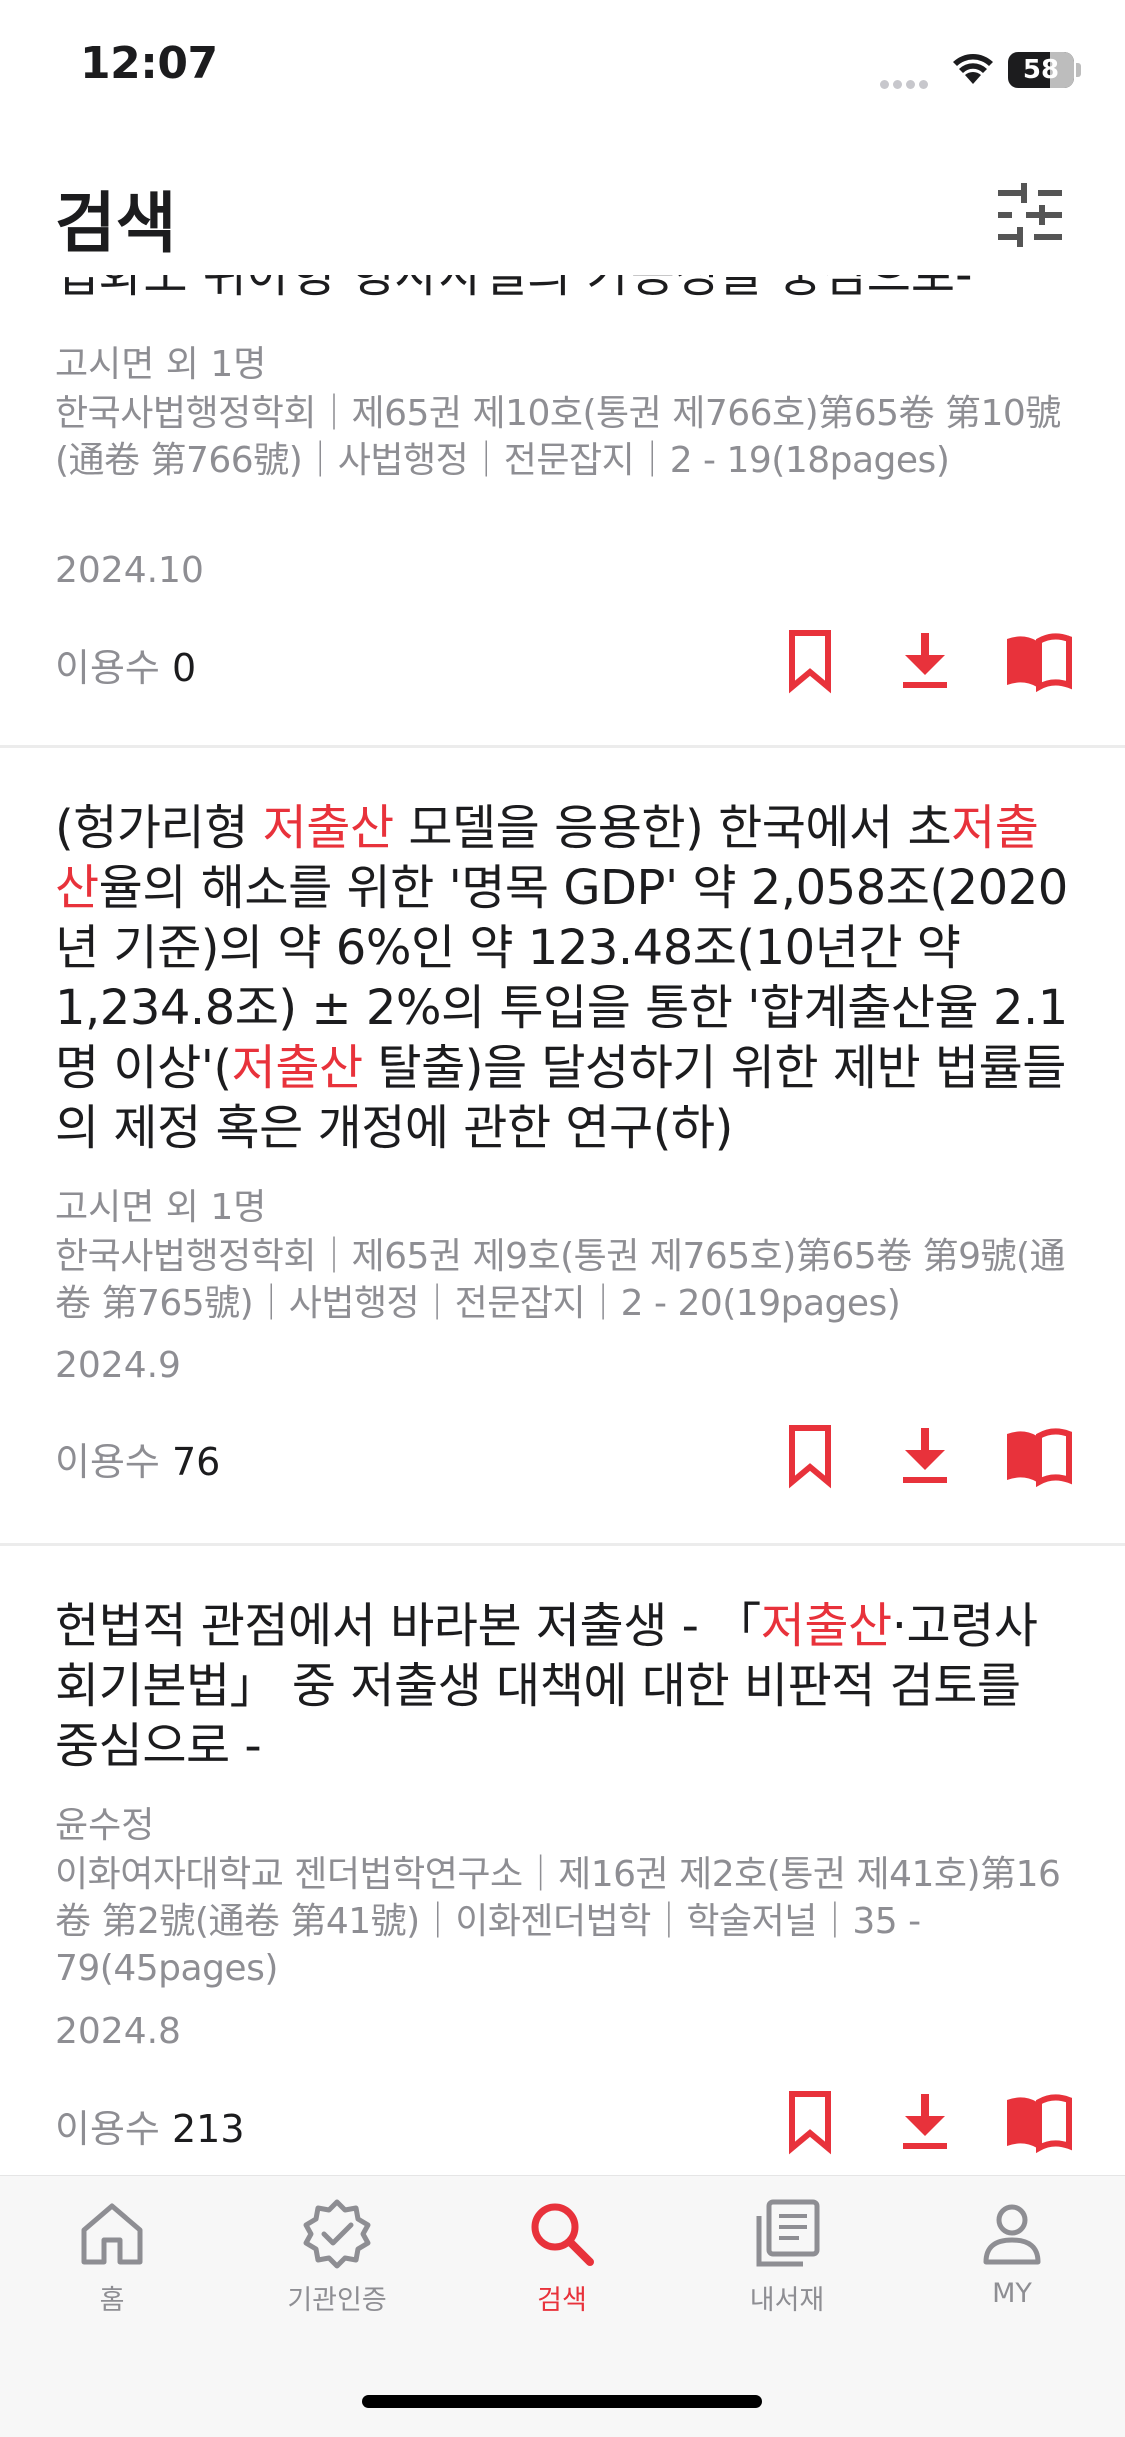  Describe the element at coordinates (562, 70) in the screenshot. I see `status-bar: 12:07 58` at that location.